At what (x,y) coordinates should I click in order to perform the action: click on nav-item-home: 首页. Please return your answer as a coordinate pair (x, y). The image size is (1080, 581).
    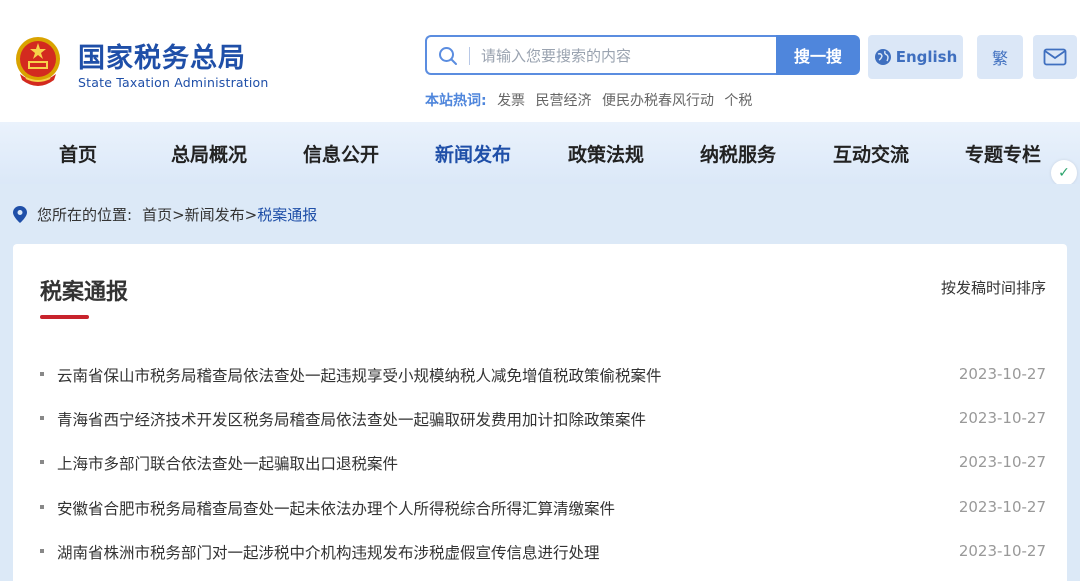
    Looking at the image, I should click on (78, 153).